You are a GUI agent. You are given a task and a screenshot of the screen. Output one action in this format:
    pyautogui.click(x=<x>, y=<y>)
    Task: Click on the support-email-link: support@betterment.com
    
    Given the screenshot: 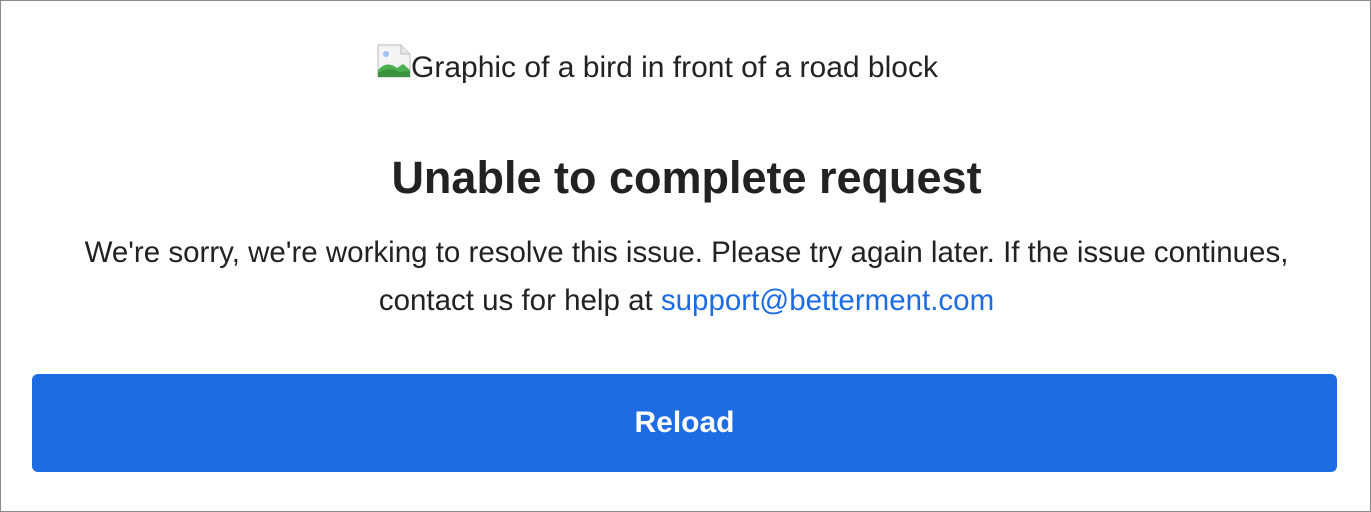 What is the action you would take?
    pyautogui.click(x=827, y=300)
    